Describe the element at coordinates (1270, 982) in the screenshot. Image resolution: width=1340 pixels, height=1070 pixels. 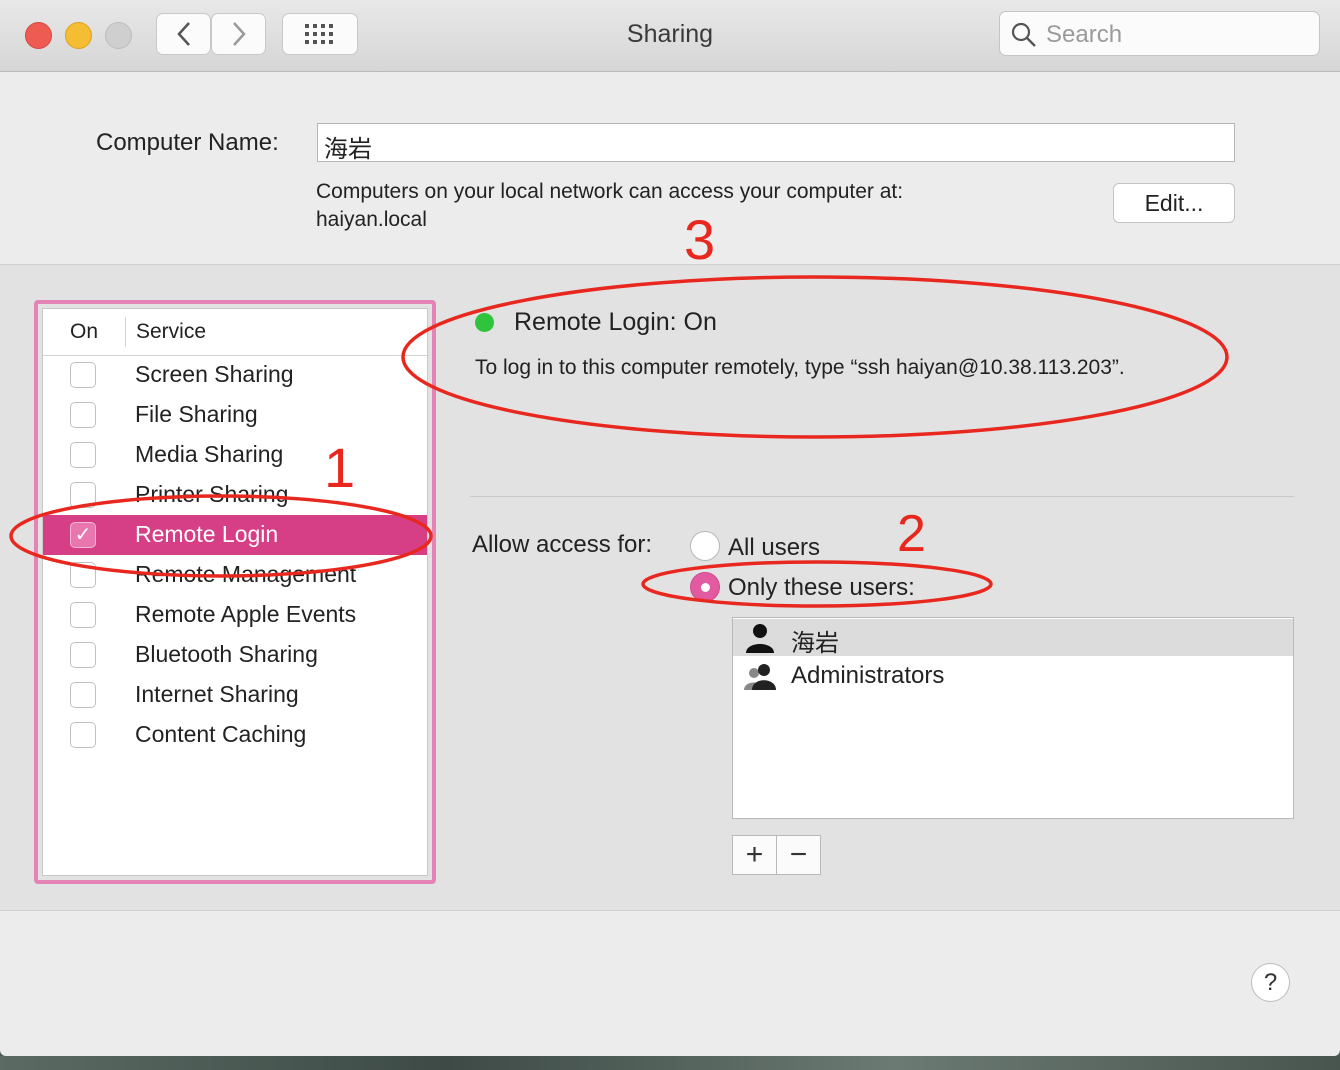
I see `help-button: ?` at that location.